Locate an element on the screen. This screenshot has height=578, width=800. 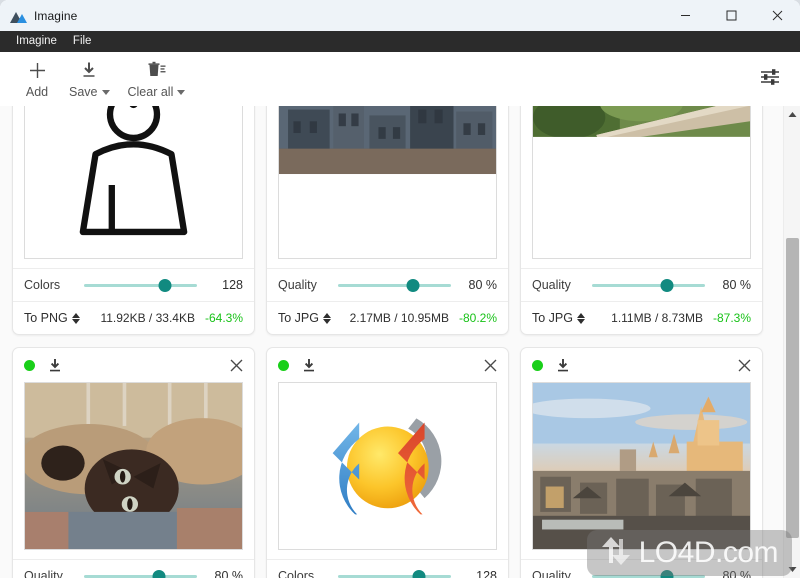
window-title: Imagine is located at coordinates (56, 15).